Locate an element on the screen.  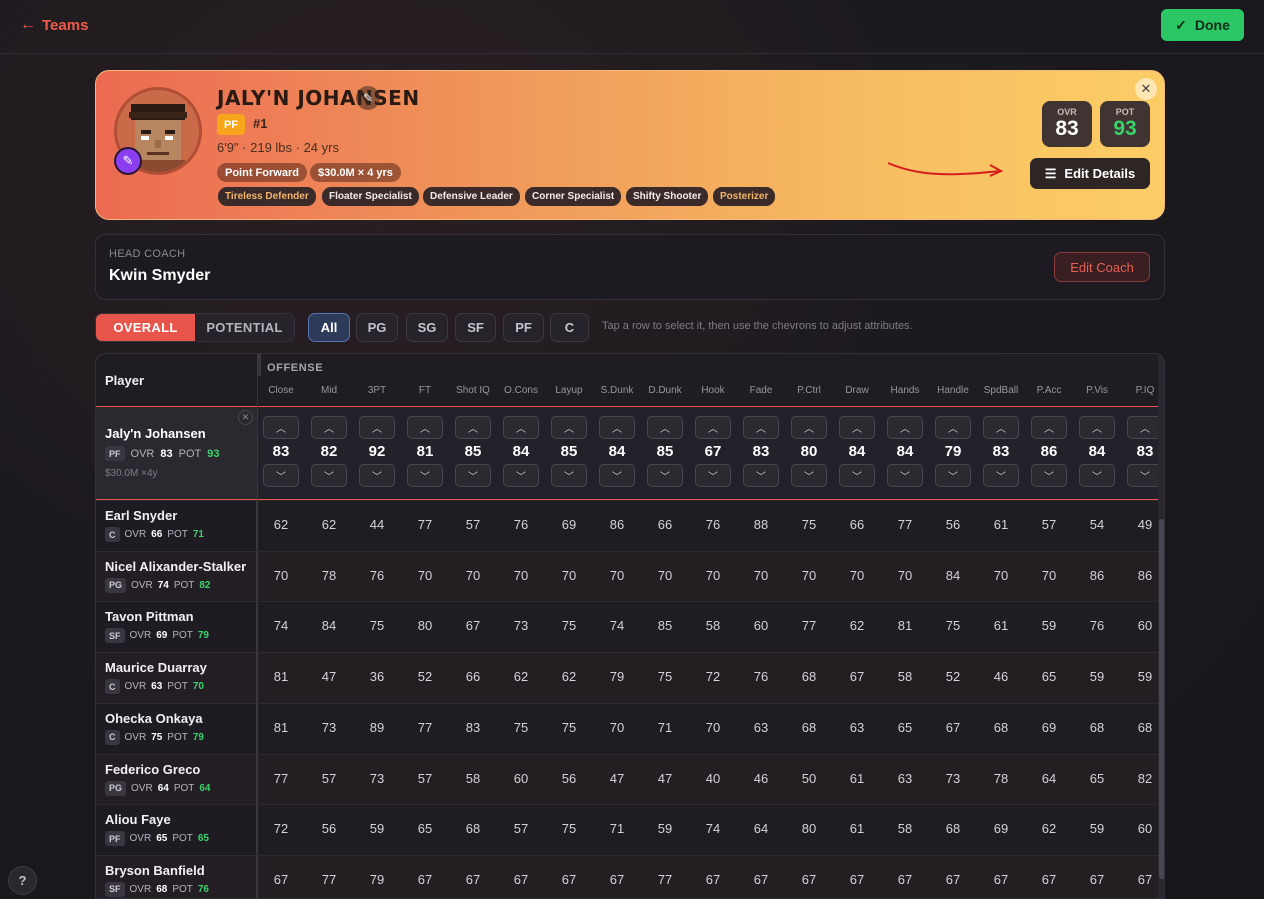
column-header: P.Ctrl is located at coordinates (809, 390).